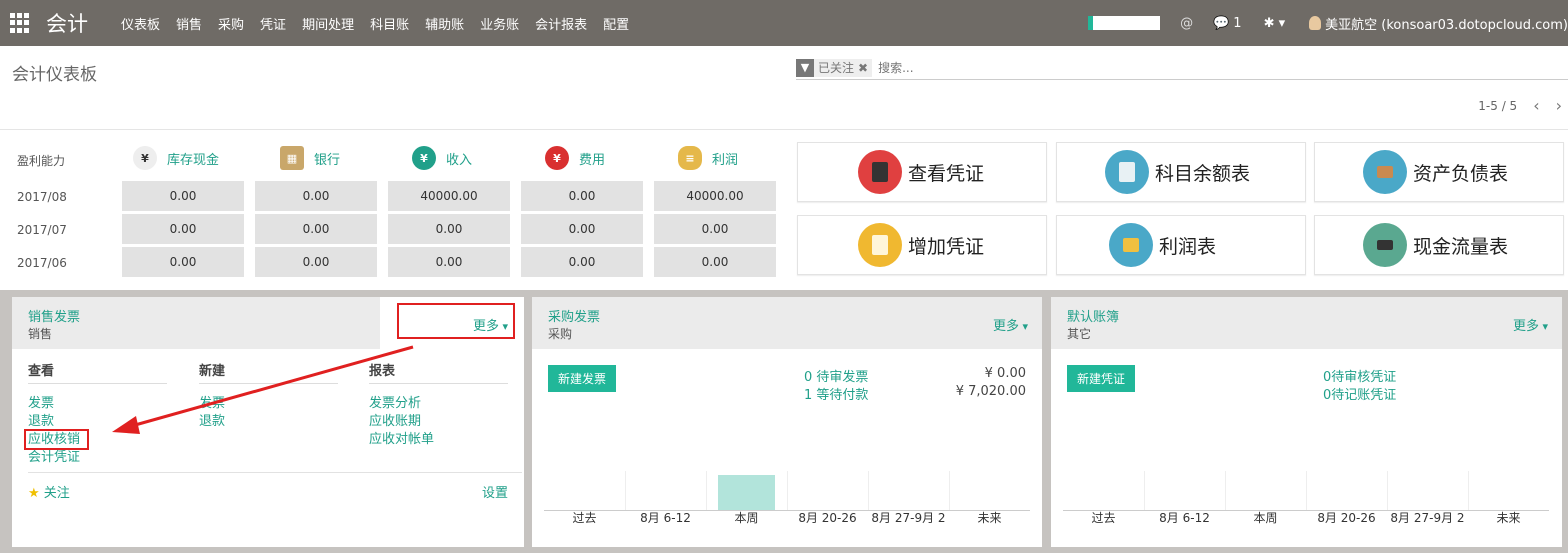 This screenshot has width=1568, height=553. I want to click on annotation-arrow, so click(263, 389).